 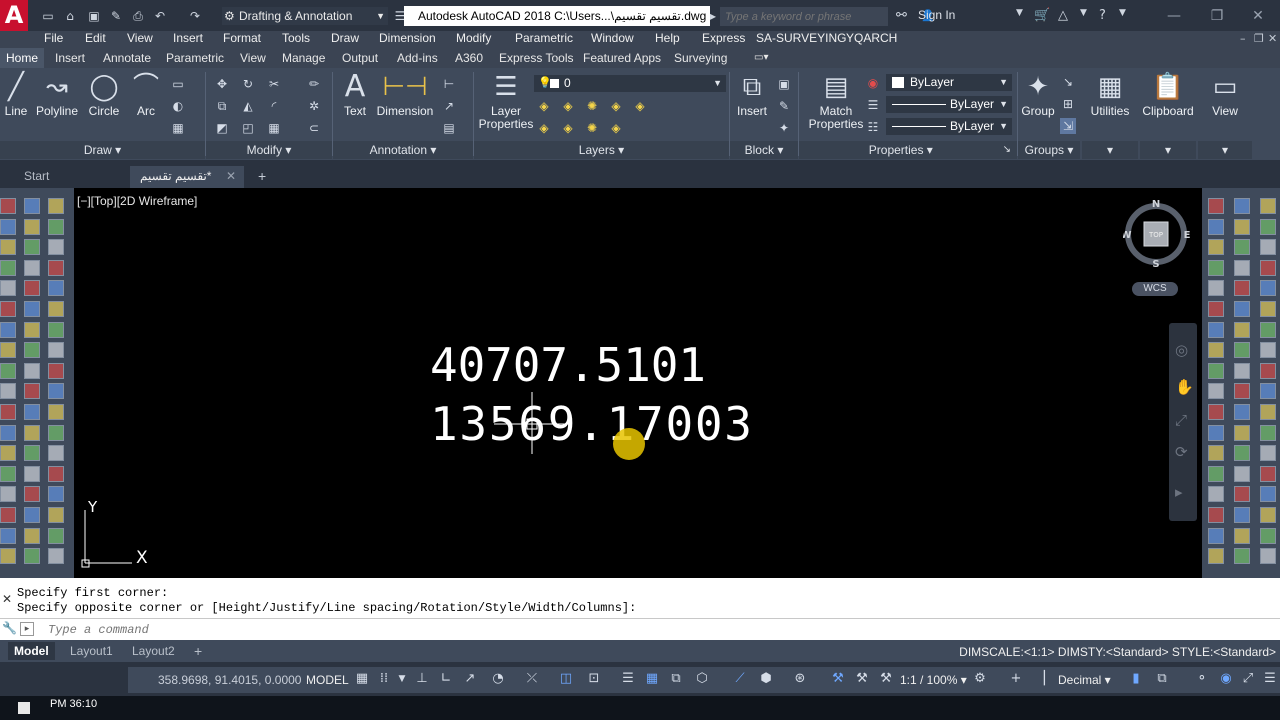 I want to click on autocad-logo-button: A, so click(x=14, y=15).